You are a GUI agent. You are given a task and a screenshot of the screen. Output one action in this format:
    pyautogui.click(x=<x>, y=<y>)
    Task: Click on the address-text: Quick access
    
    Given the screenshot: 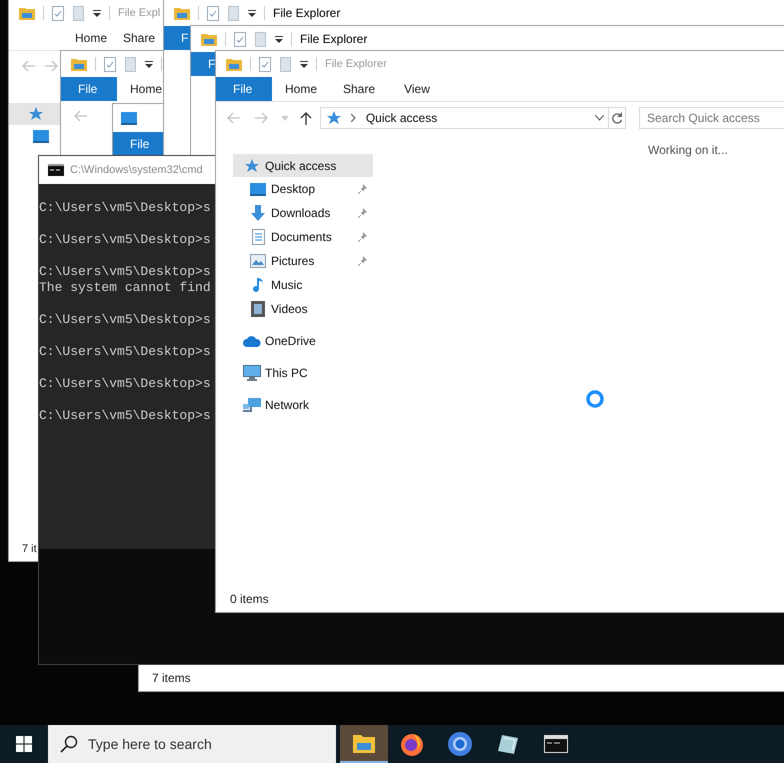 What is the action you would take?
    pyautogui.click(x=402, y=118)
    